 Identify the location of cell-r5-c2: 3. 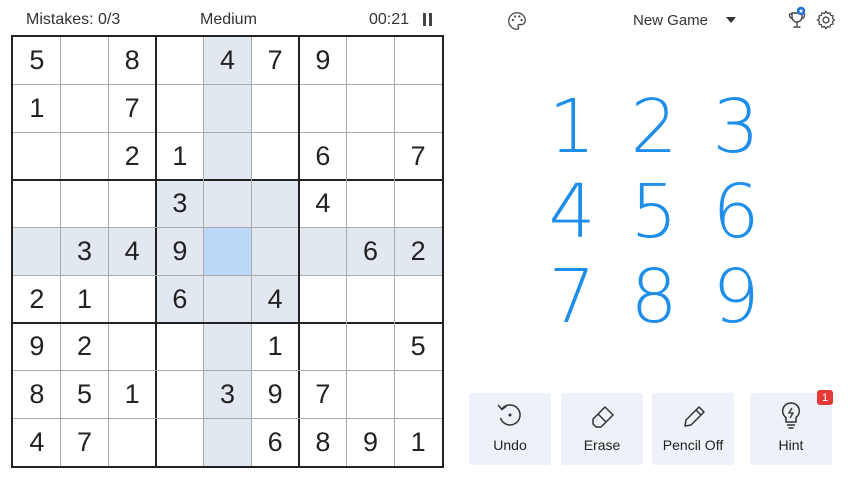
(84, 251).